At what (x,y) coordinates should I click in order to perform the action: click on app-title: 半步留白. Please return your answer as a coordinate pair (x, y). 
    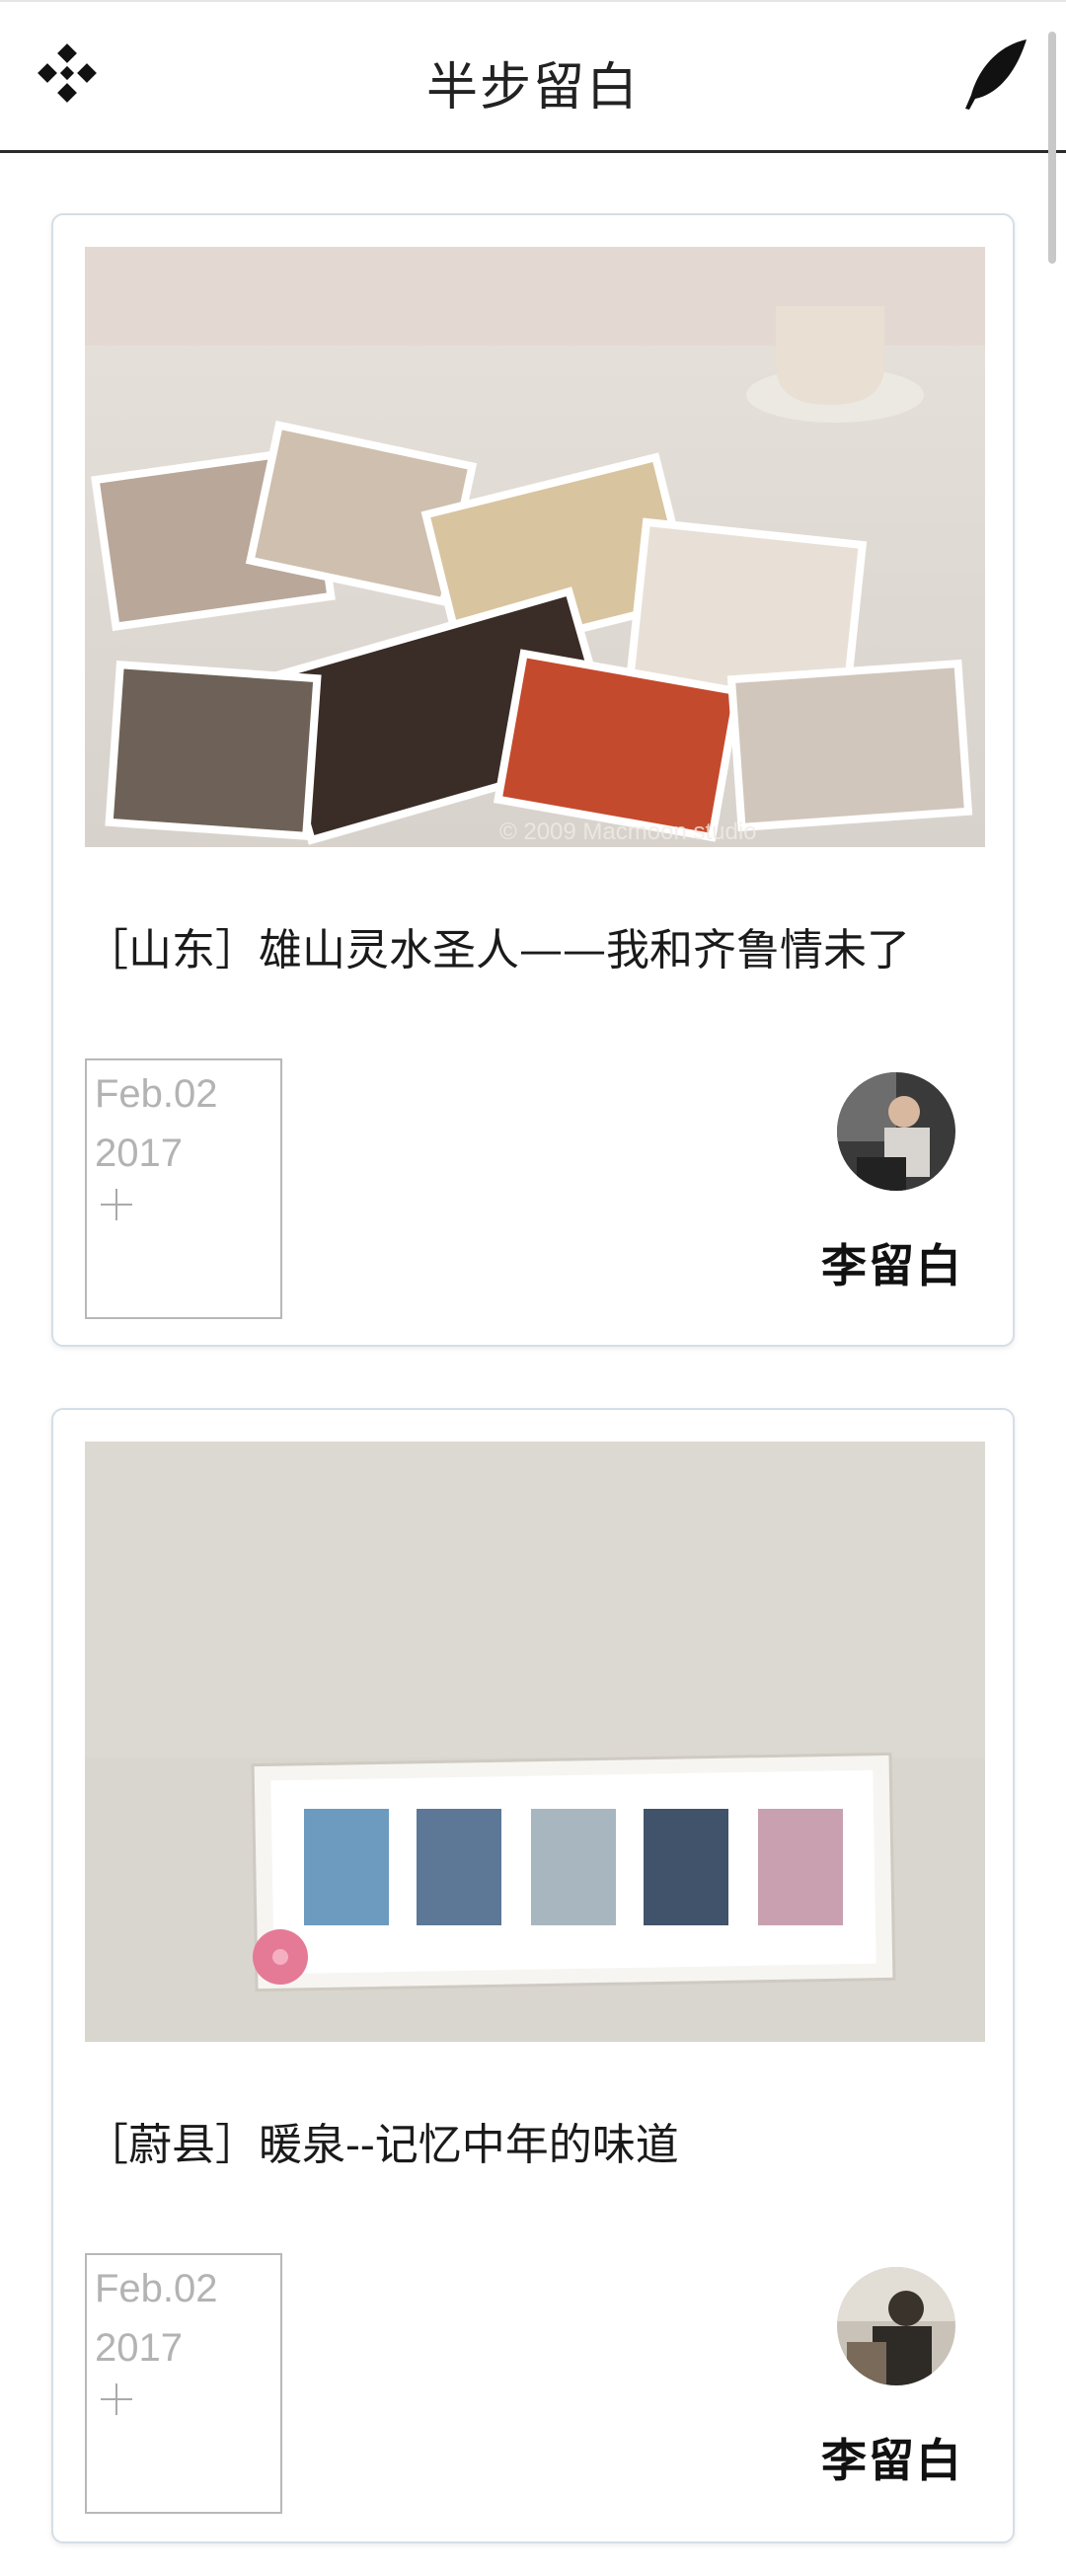
    Looking at the image, I should click on (532, 87).